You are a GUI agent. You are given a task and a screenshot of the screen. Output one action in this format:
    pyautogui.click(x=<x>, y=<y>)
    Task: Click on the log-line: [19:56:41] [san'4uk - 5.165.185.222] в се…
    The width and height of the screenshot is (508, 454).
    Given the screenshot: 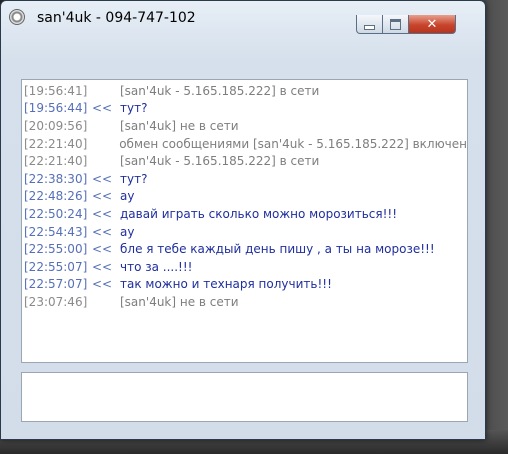 What is the action you would take?
    pyautogui.click(x=244, y=91)
    